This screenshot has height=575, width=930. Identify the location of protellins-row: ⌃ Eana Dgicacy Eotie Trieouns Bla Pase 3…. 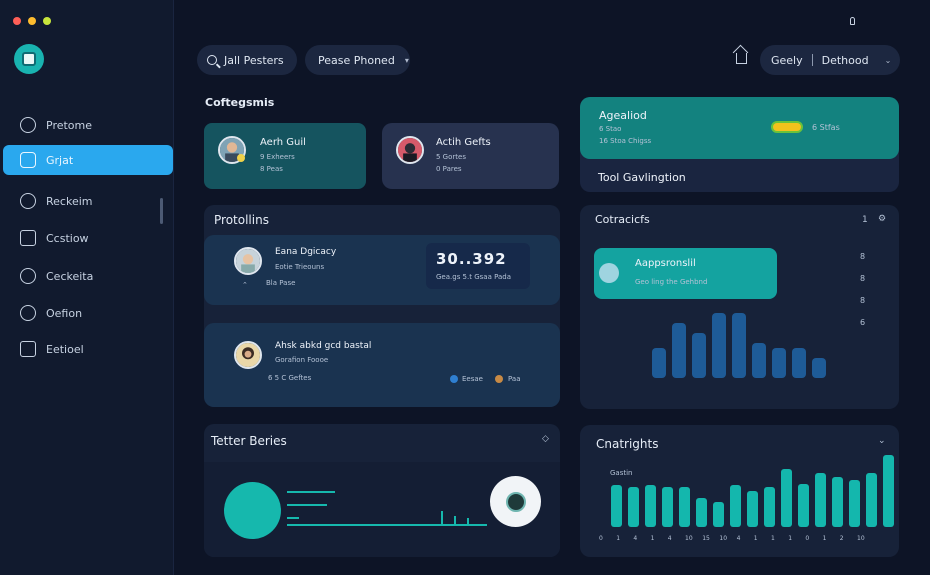
(382, 270).